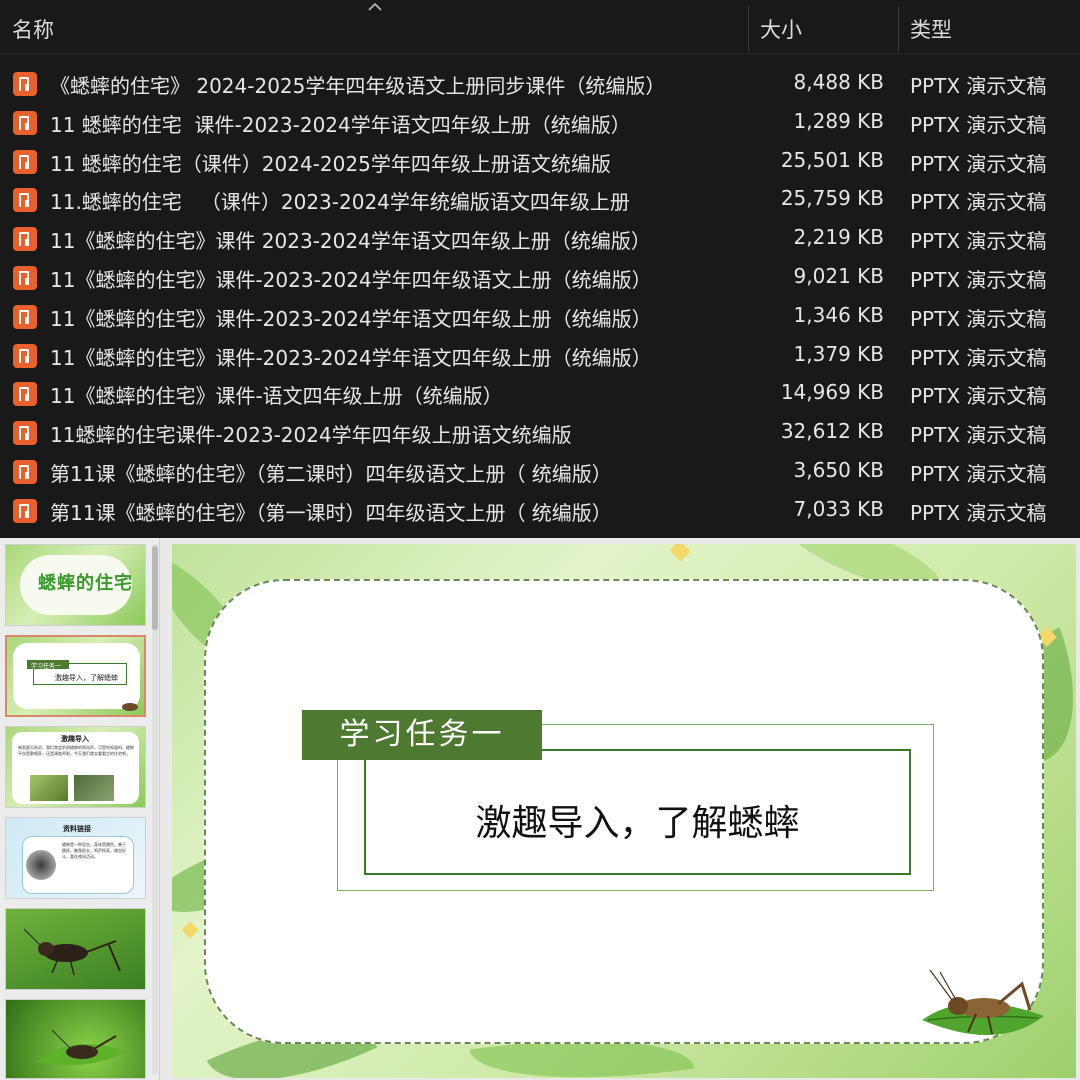 This screenshot has height=1080, width=1080. I want to click on cricket-icon, so click(130, 707).